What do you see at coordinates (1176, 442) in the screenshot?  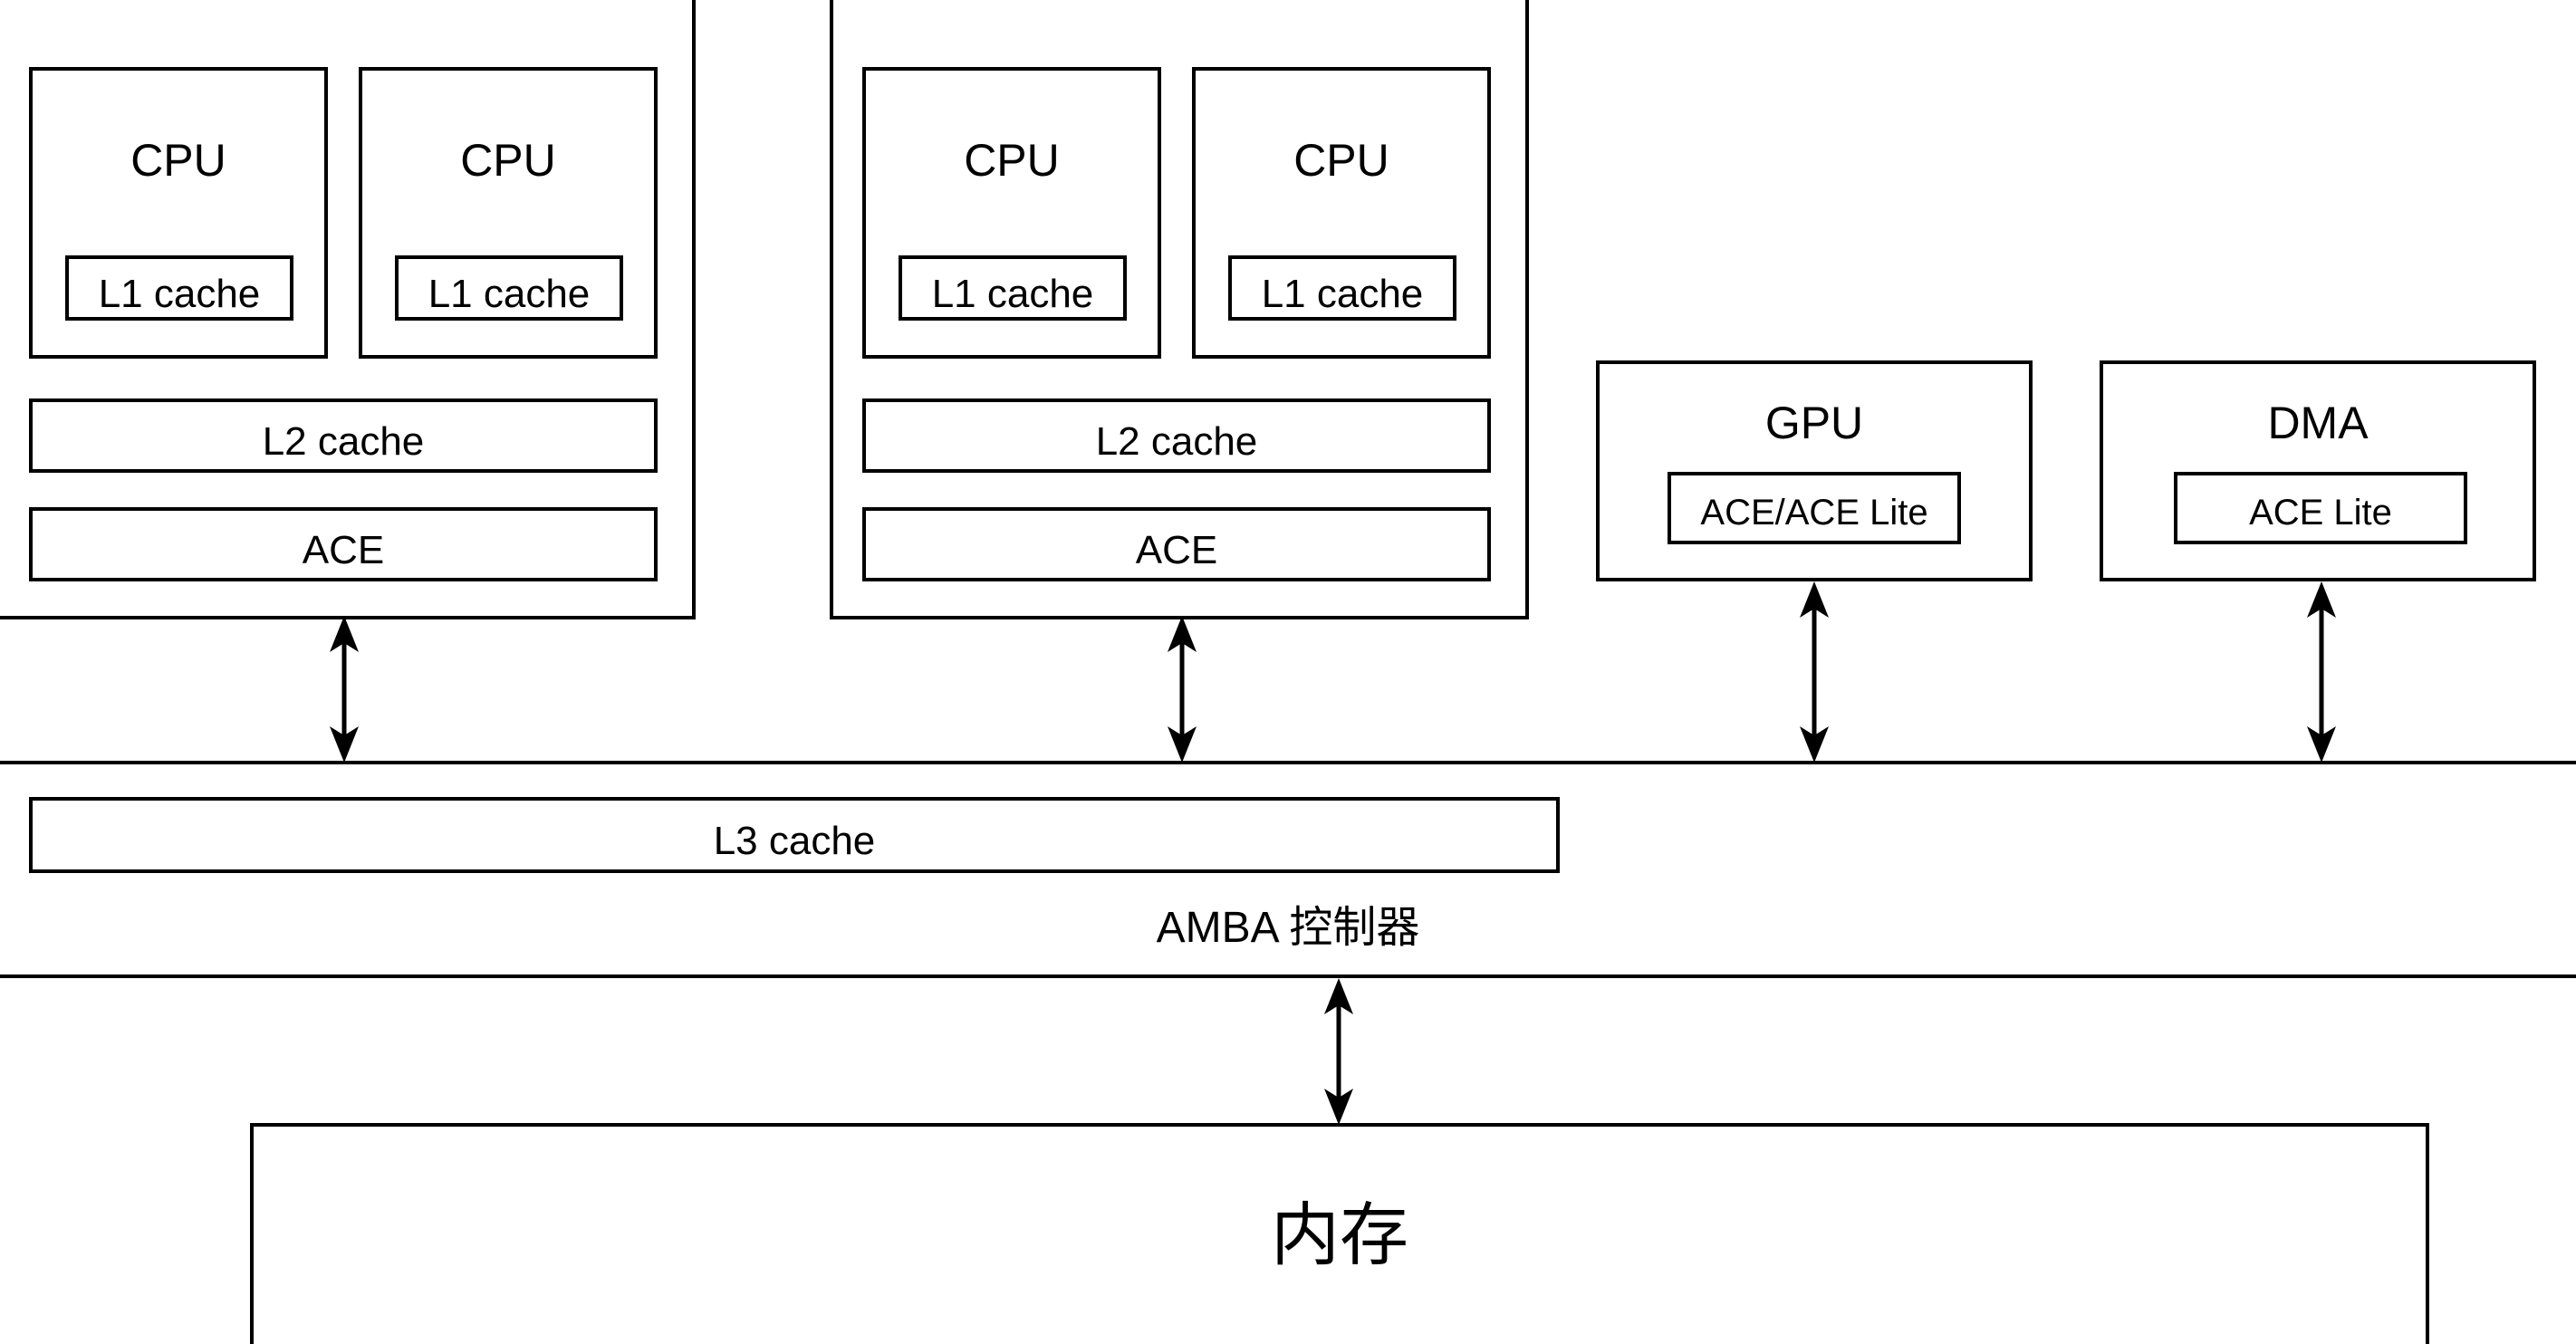 I see `l2-cache-label-2: L2 cache` at bounding box center [1176, 442].